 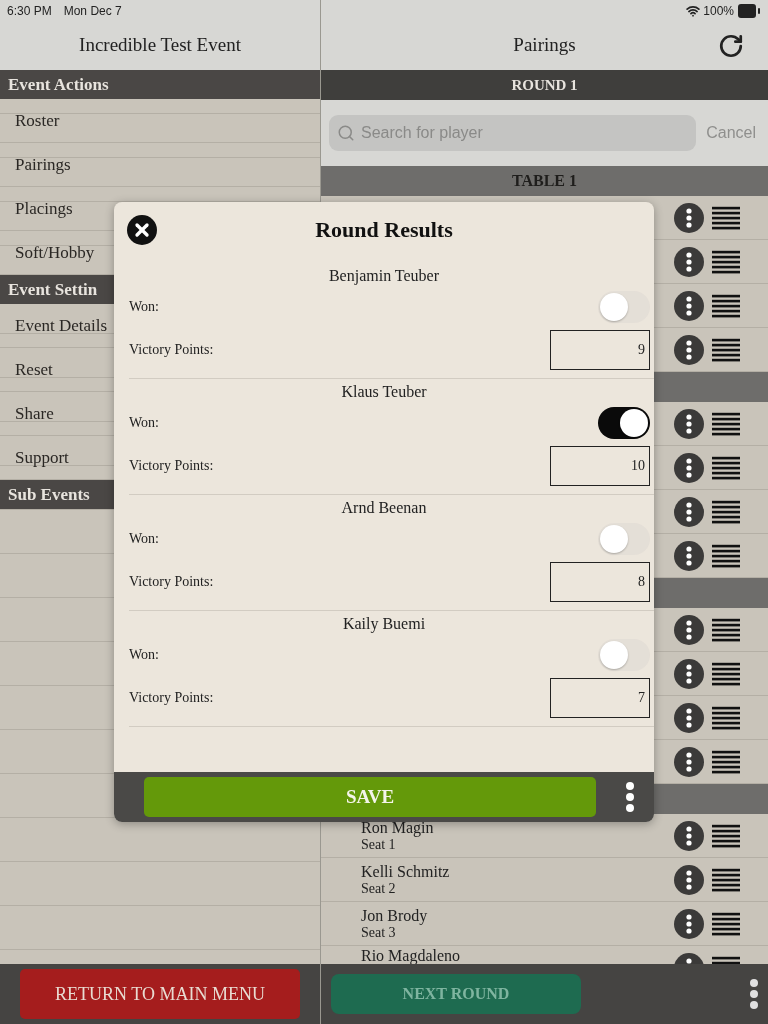 What do you see at coordinates (160, 121) in the screenshot?
I see `sidebar-item: Roster` at bounding box center [160, 121].